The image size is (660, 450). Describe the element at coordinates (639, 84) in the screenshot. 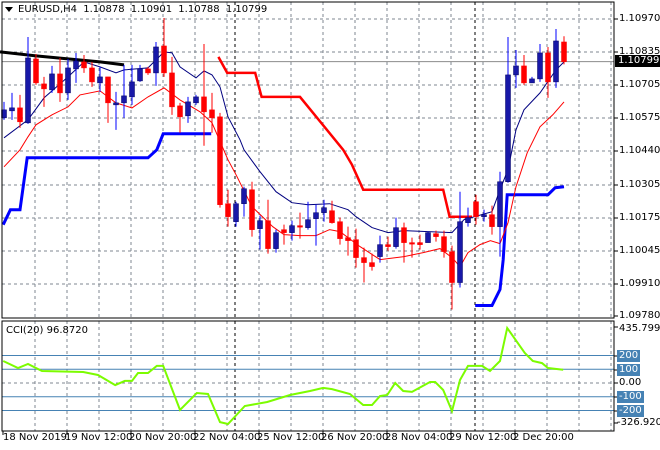

I see `price-tick: 1.10705` at that location.